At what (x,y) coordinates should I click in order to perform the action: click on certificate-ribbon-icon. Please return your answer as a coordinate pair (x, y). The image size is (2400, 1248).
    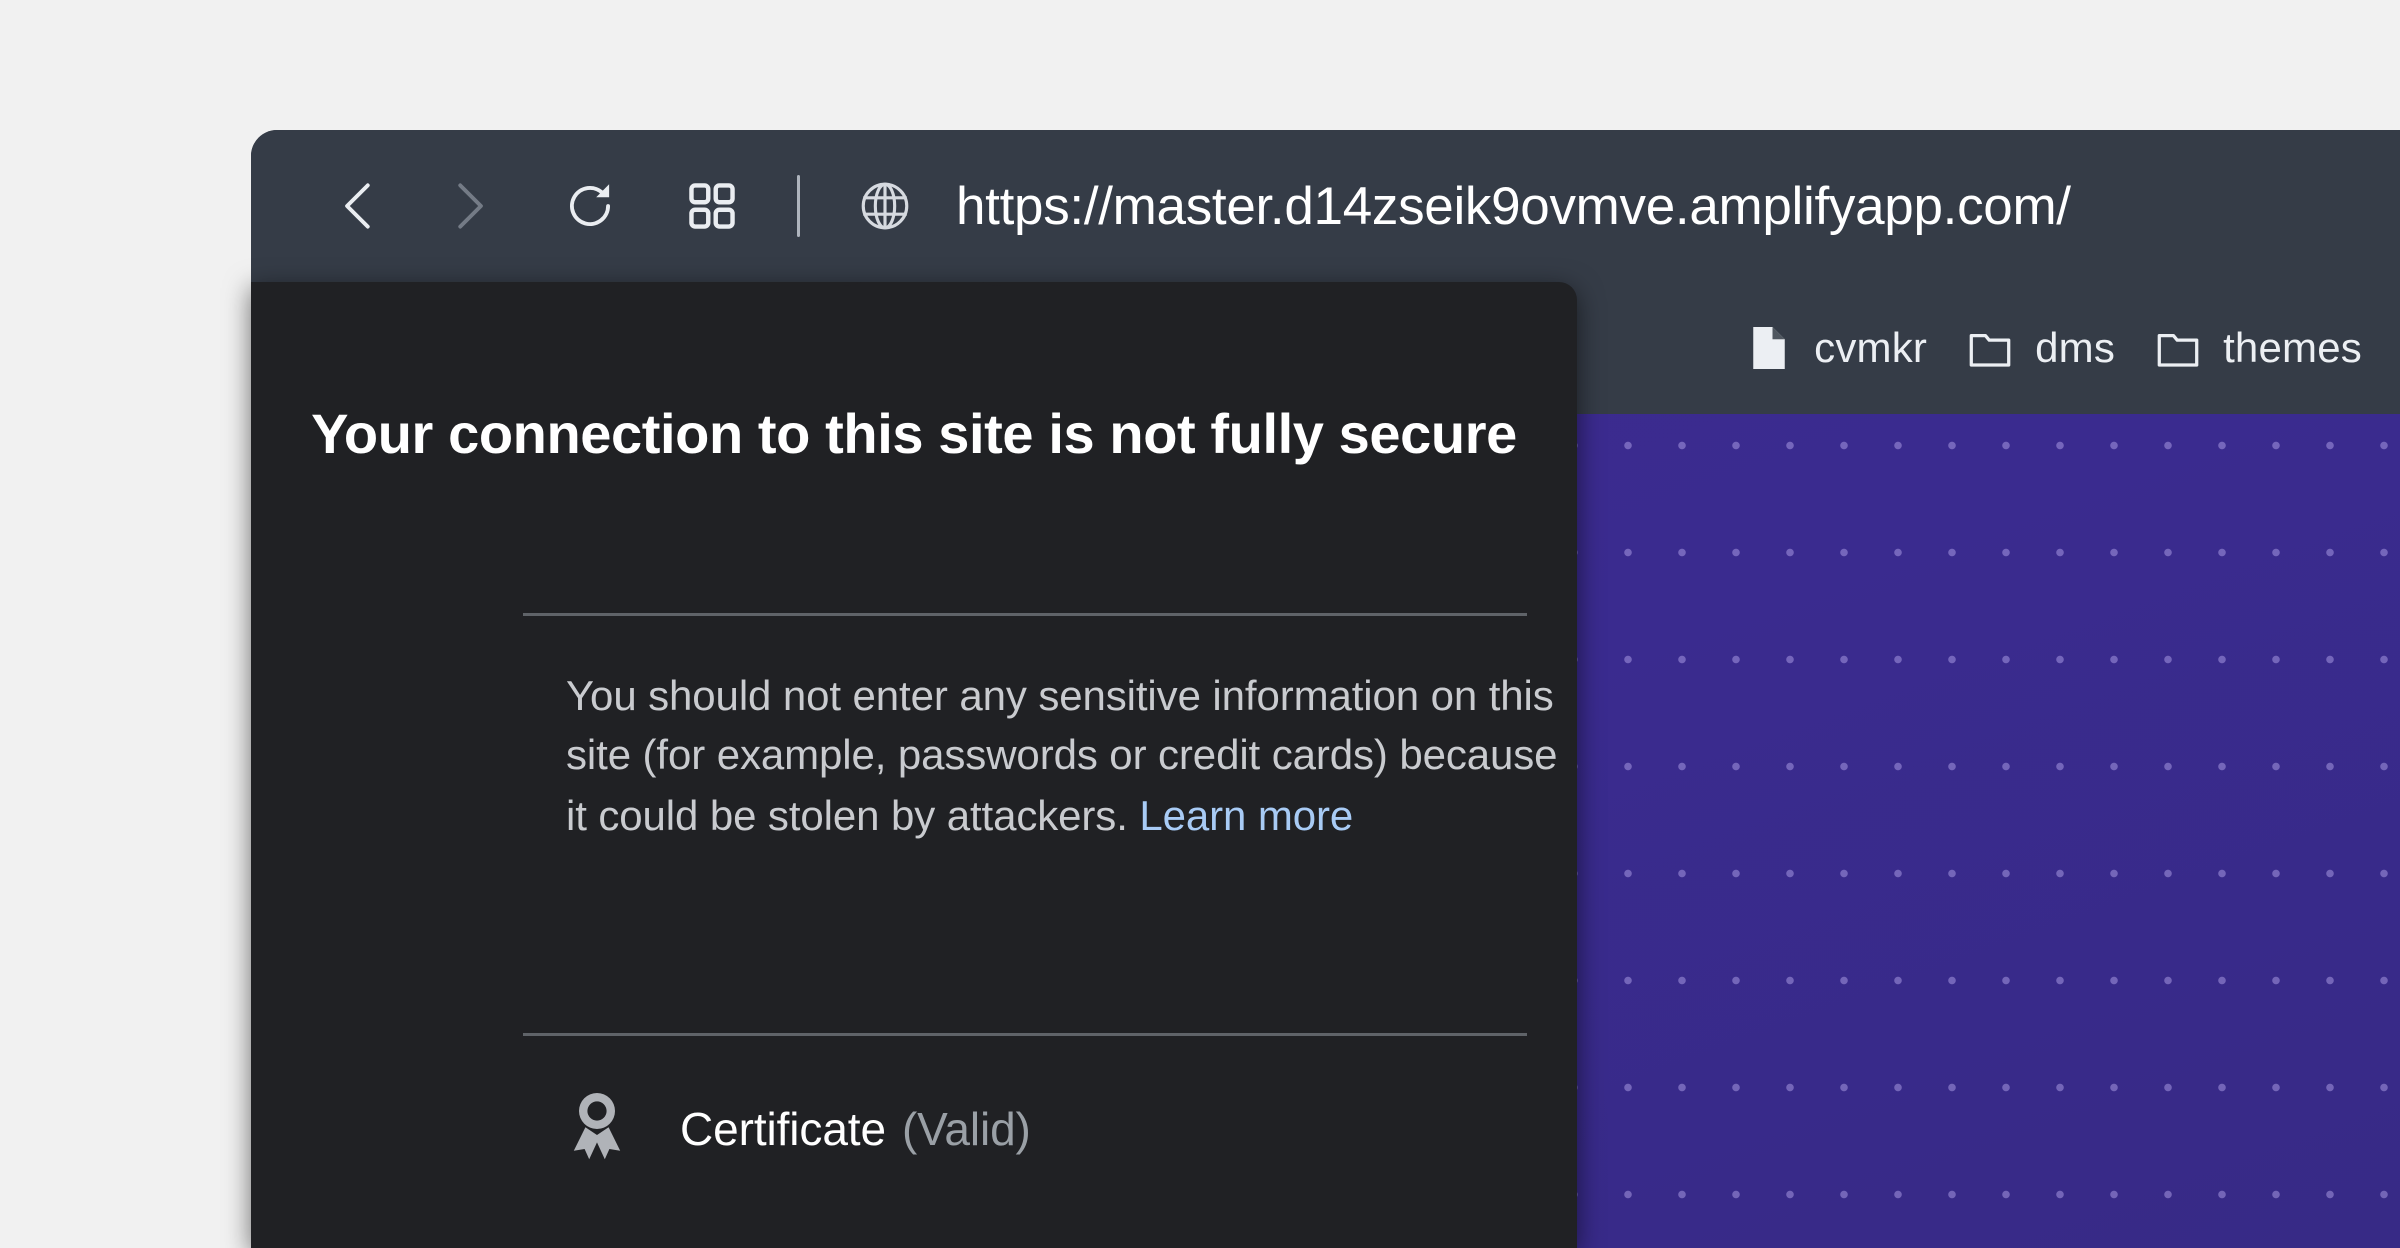
    Looking at the image, I should click on (597, 1129).